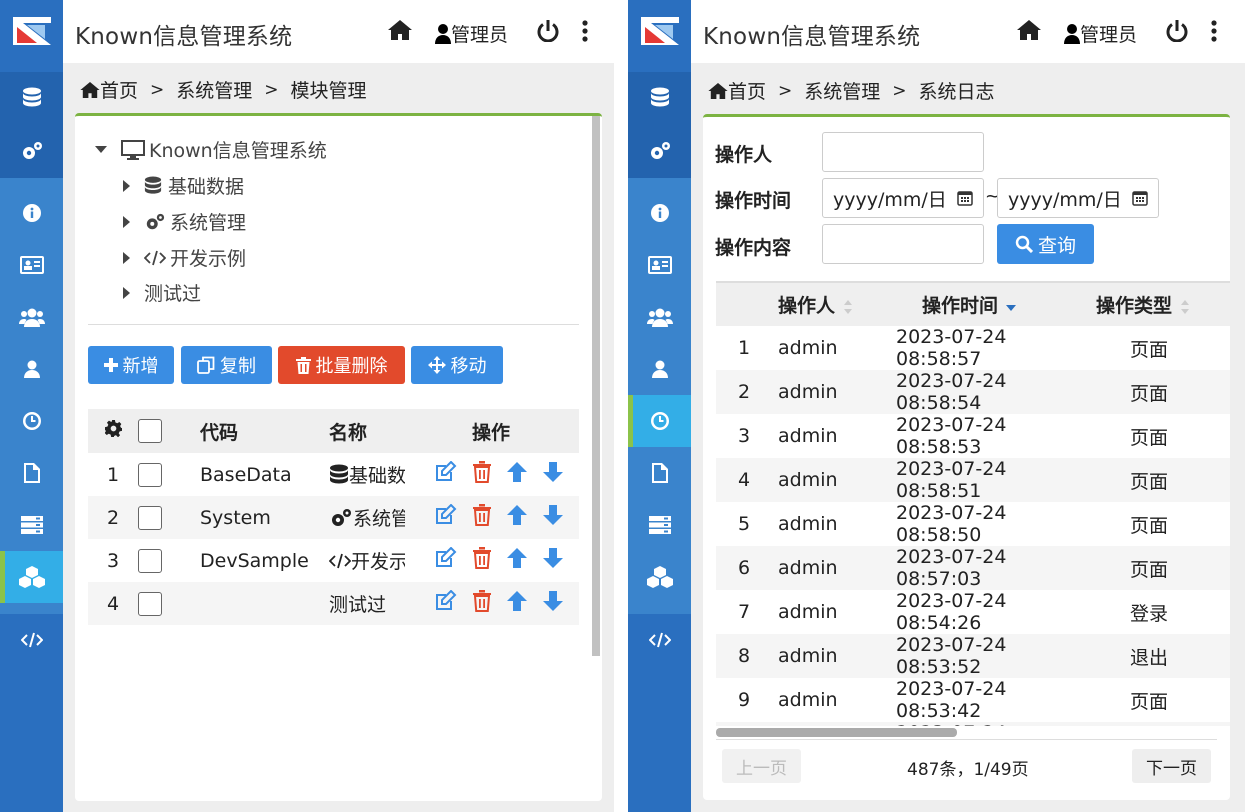  I want to click on table-row: 6 admin 2023-07-24 08:57:03 页面, so click(973, 568).